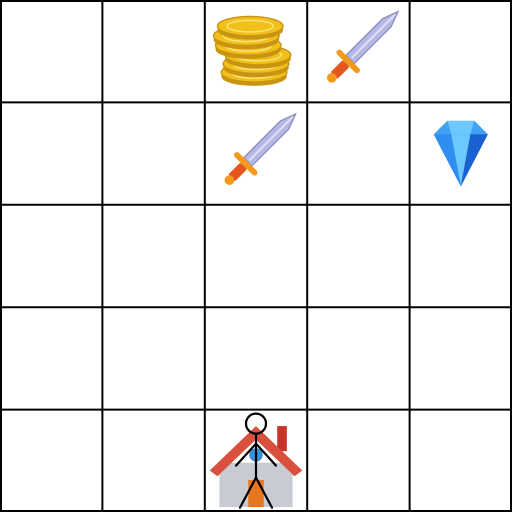 Image resolution: width=512 pixels, height=512 pixels. What do you see at coordinates (461, 256) in the screenshot?
I see `grid-cell-r2-c4` at bounding box center [461, 256].